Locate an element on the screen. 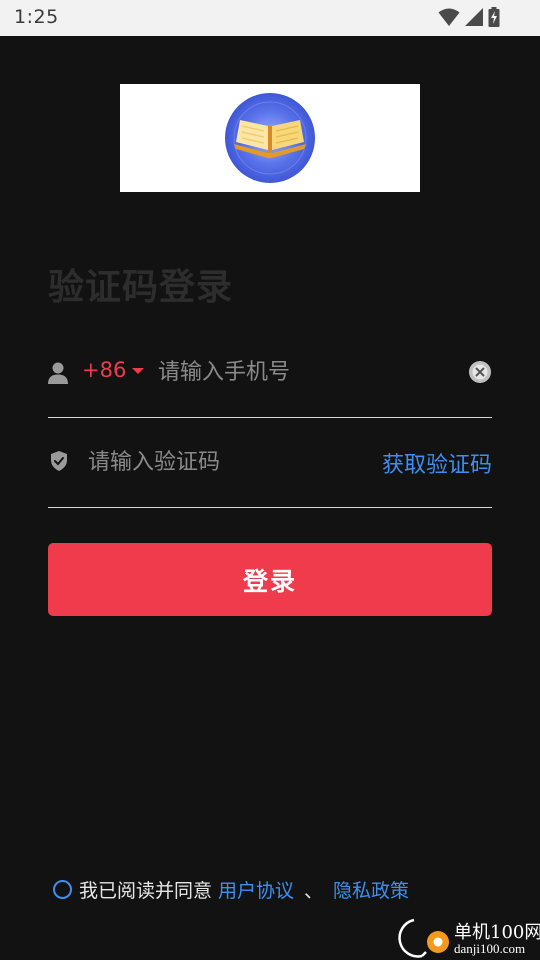 Image resolution: width=540 pixels, height=960 pixels. open-book-icon is located at coordinates (270, 138).